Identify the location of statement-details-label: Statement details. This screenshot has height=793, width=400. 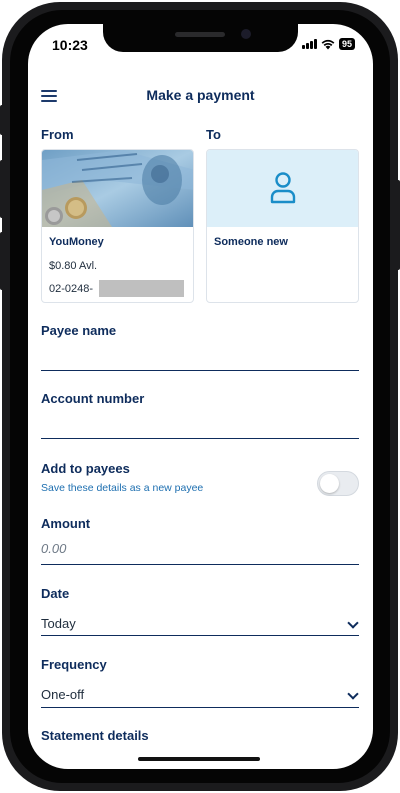
(95, 735).